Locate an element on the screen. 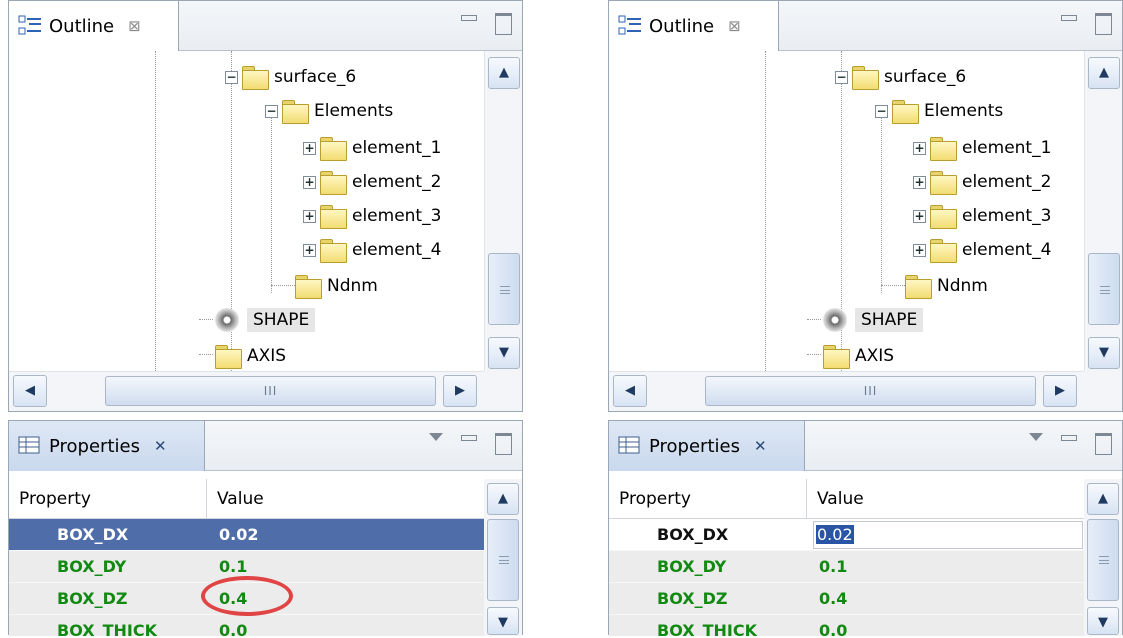 The width and height of the screenshot is (1123, 638). tree-node-label: AXIS is located at coordinates (267, 356).